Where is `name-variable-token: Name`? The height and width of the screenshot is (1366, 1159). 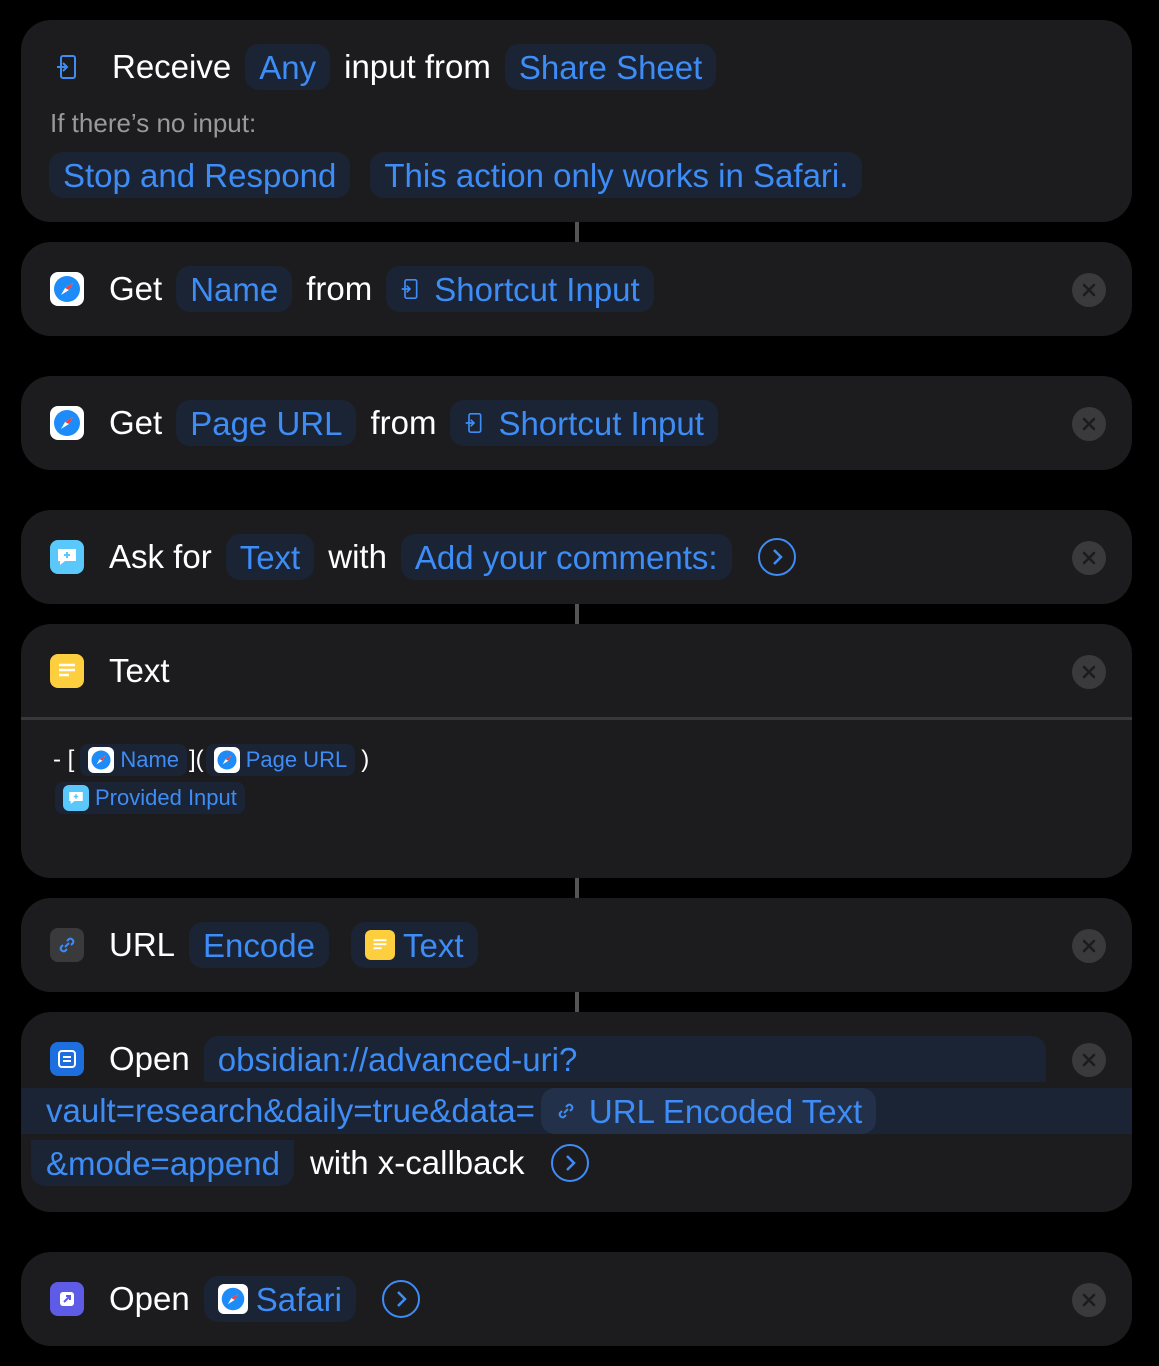 name-variable-token: Name is located at coordinates (134, 760).